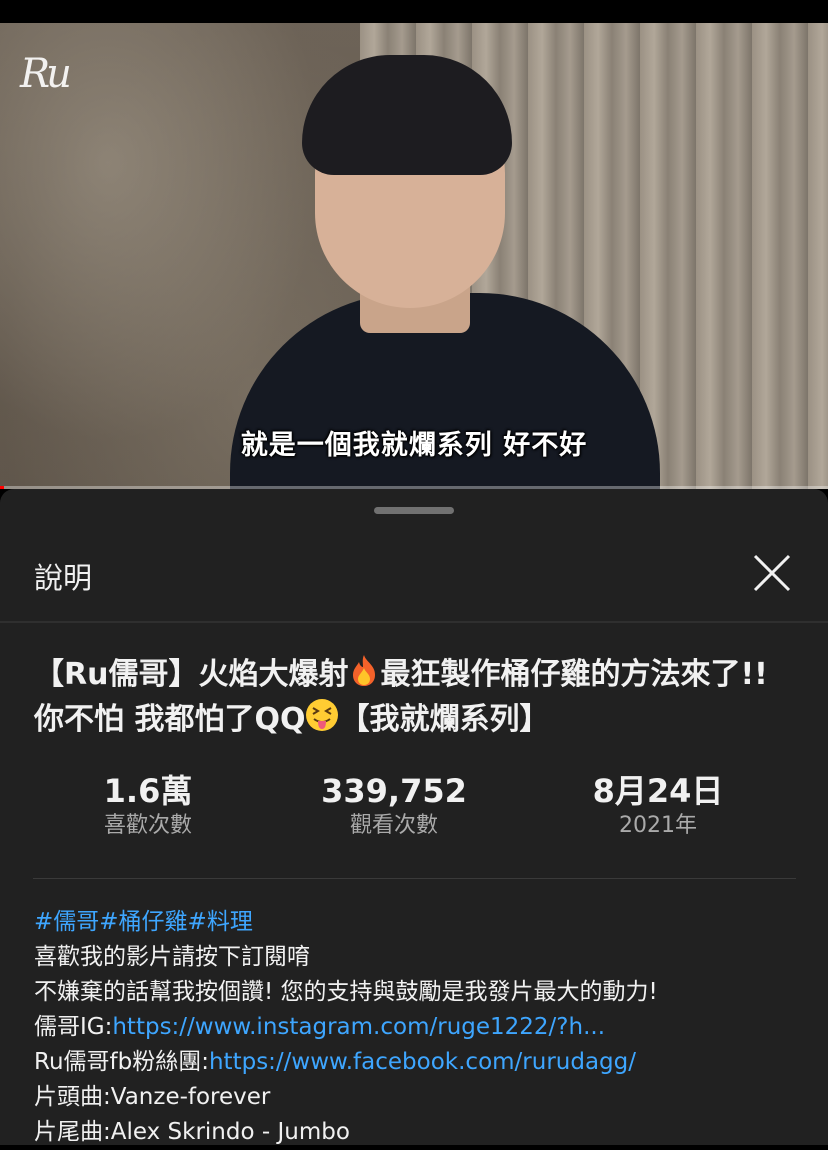 This screenshot has height=1150, width=828. Describe the element at coordinates (121, 1062) in the screenshot. I see `facebook-label: Ru儒哥fb粉絲團:` at that location.